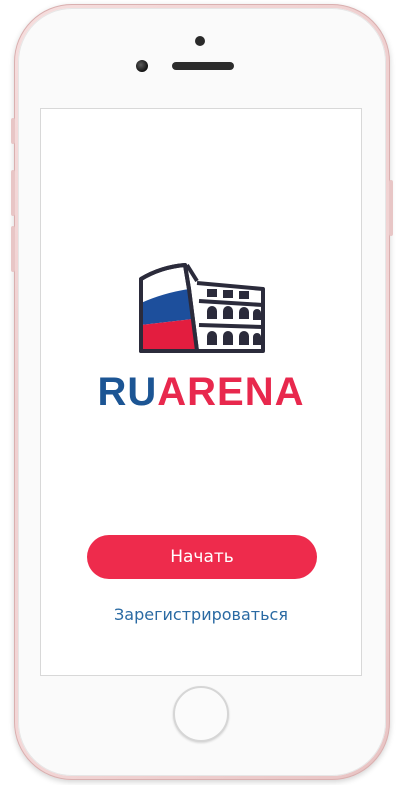 This screenshot has height=785, width=404. I want to click on start-button-label: Начать, so click(202, 557).